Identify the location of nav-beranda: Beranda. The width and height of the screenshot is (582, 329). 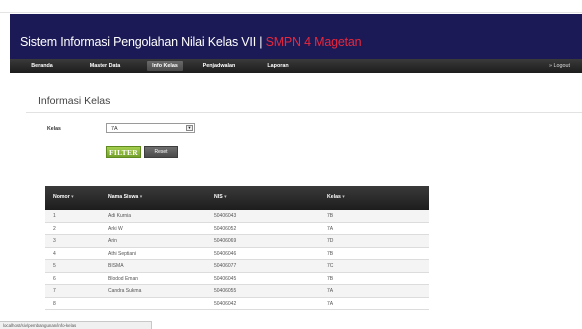
(42, 66).